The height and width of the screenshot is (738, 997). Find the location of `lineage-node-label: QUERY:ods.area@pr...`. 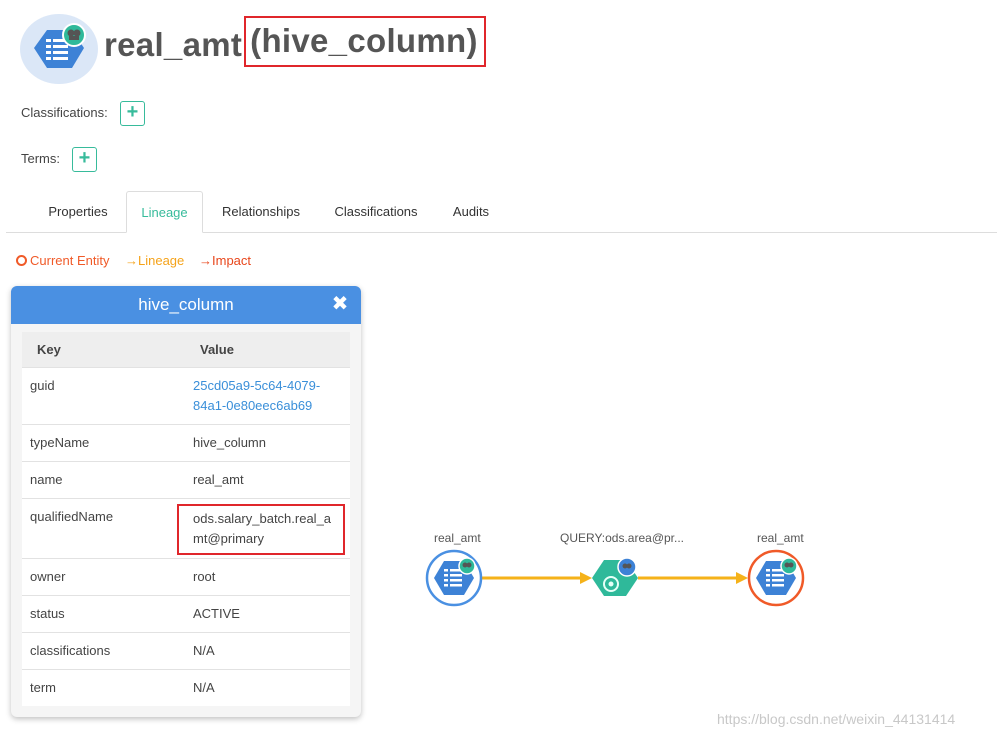

lineage-node-label: QUERY:ods.area@pr... is located at coordinates (622, 538).